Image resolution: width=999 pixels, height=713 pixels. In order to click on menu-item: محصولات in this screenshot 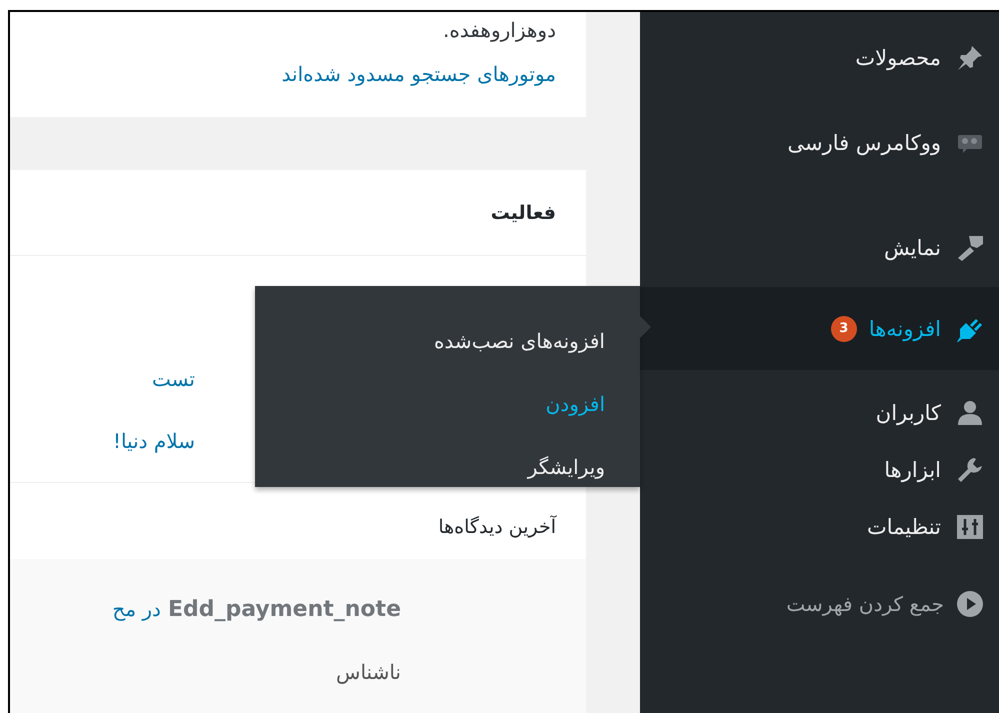, I will do `click(819, 57)`.